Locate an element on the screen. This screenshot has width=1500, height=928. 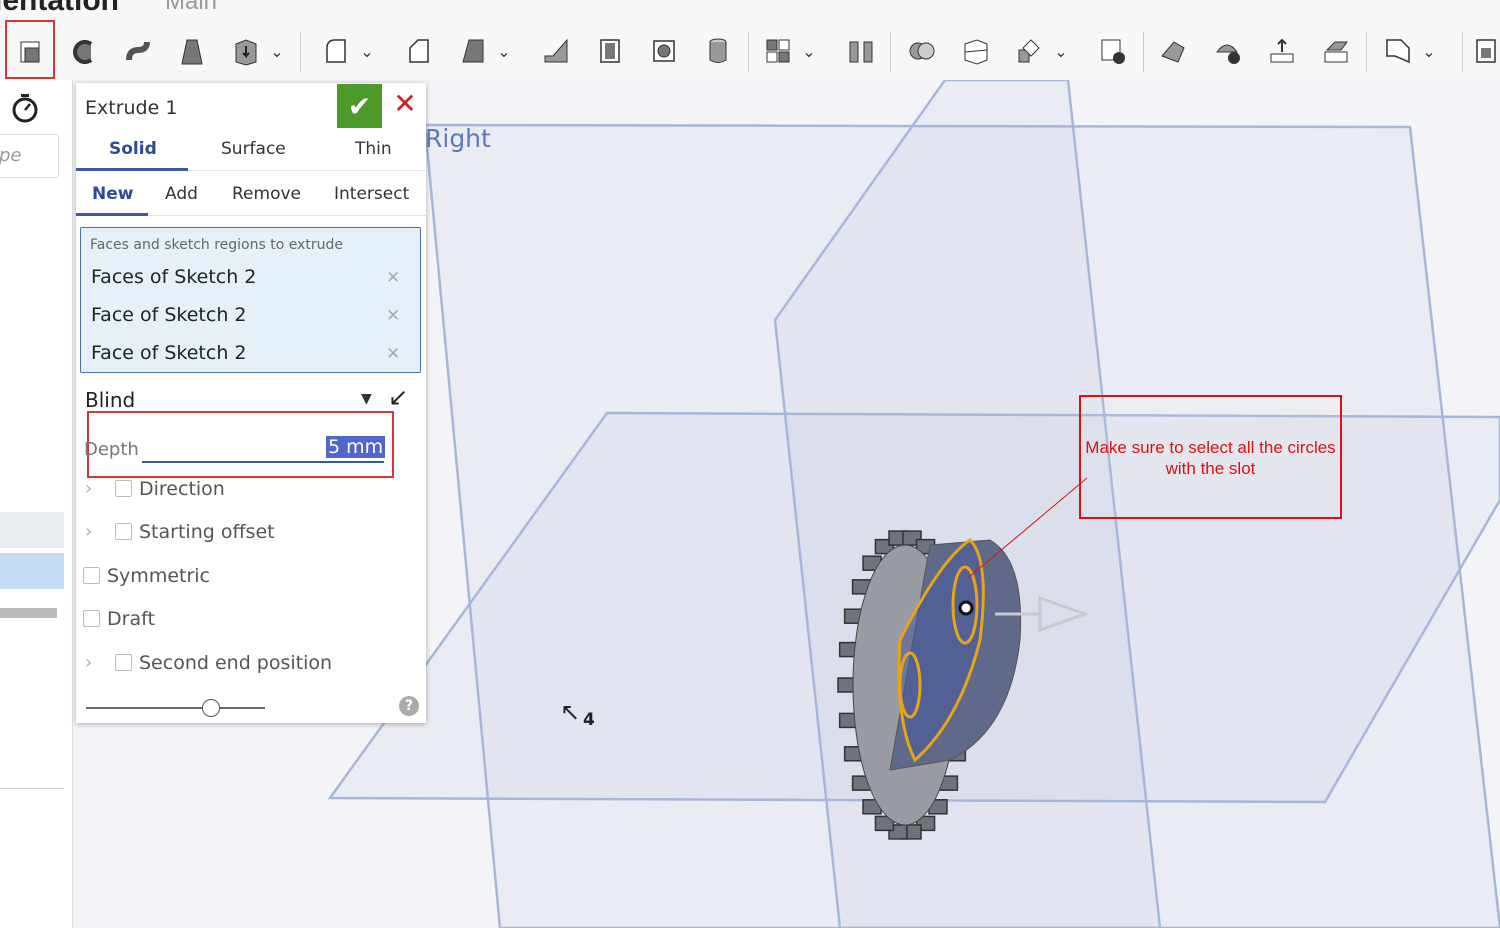
feature-toolbar: ⌄ ⌄ ⌄ ⌄ ⌄ ⌄ is located at coordinates (750, 51).